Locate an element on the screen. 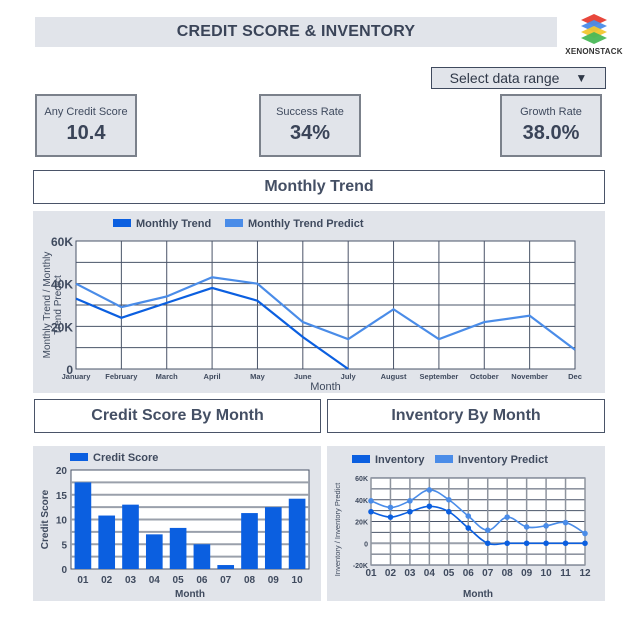  date-range-dropdown: Select data range ▼ is located at coordinates (518, 78).